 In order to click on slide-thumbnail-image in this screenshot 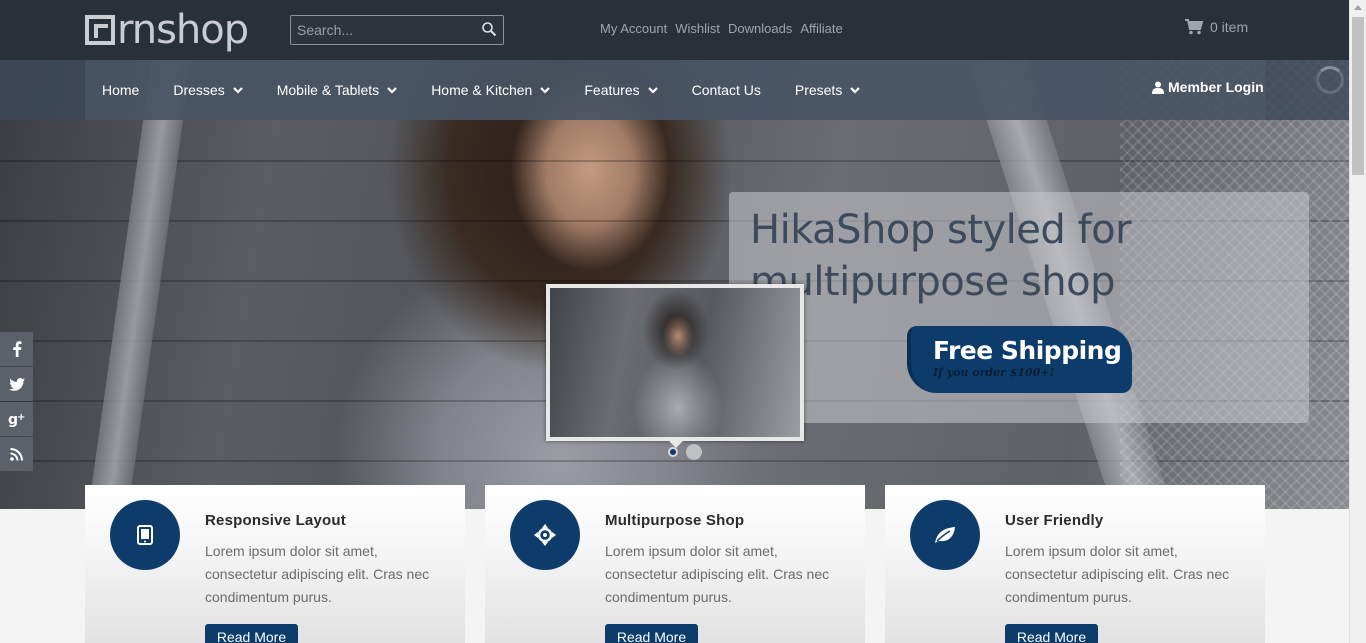, I will do `click(675, 362)`.